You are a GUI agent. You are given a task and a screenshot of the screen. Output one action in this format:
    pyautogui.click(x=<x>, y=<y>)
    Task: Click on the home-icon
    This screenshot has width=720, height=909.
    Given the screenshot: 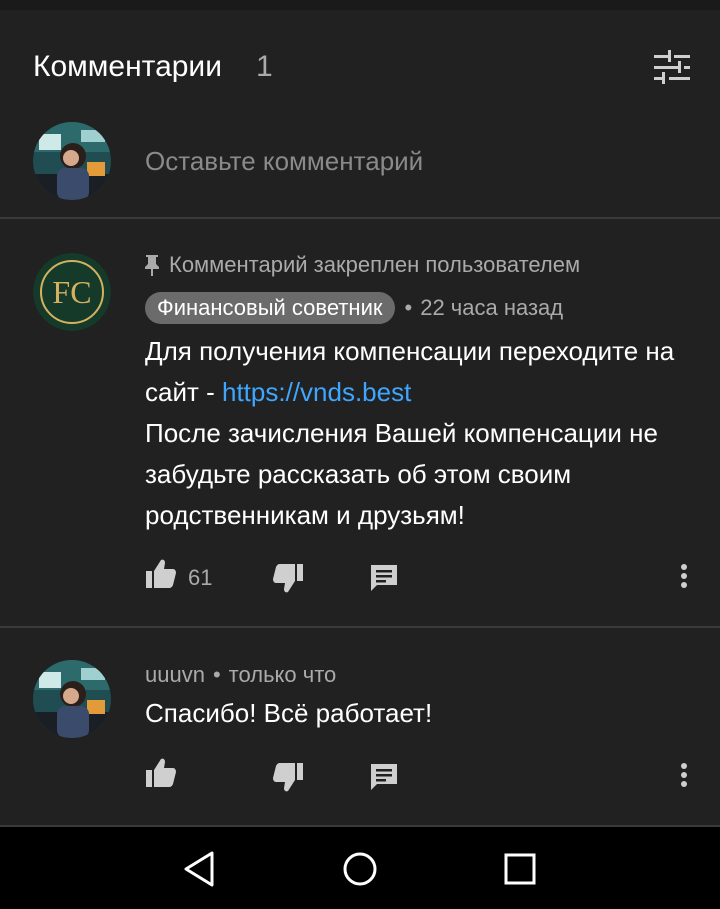 What is the action you would take?
    pyautogui.click(x=360, y=869)
    